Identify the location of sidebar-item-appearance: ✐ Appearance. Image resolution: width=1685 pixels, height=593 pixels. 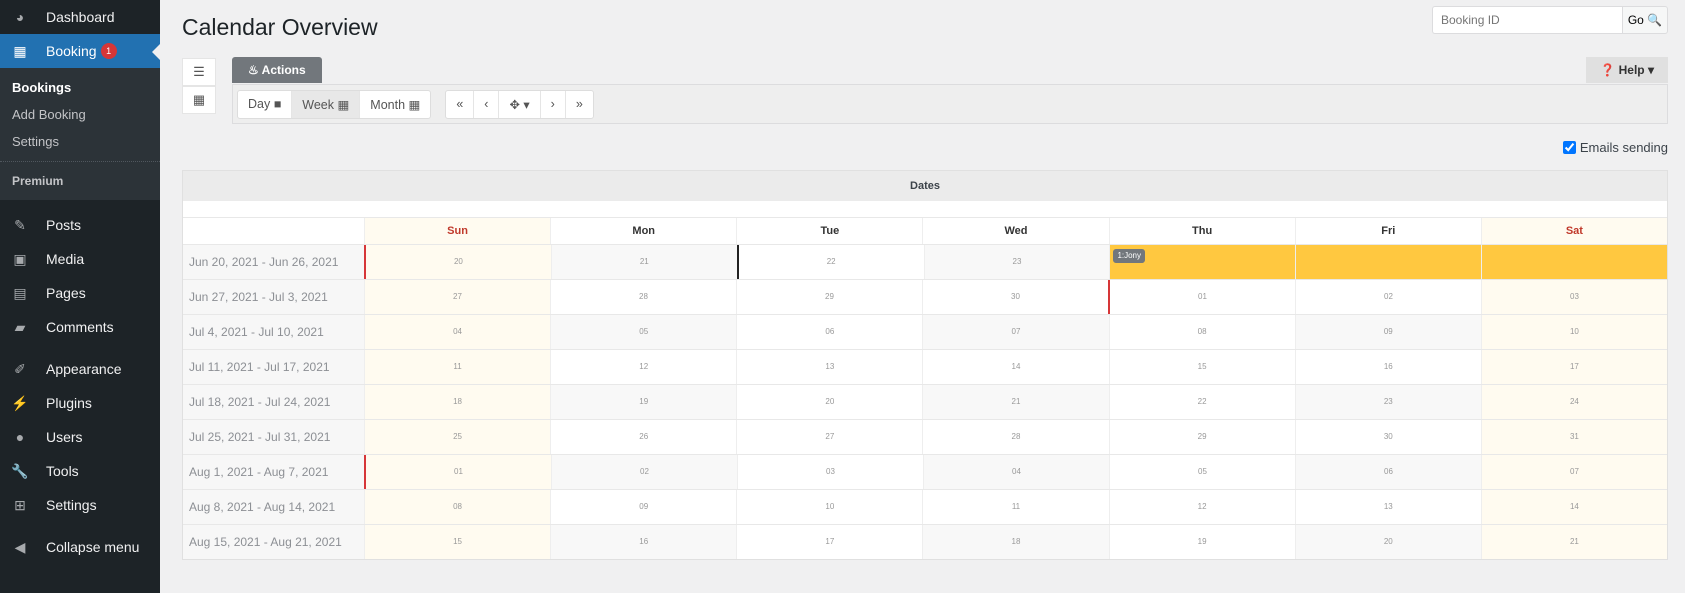
(80, 369).